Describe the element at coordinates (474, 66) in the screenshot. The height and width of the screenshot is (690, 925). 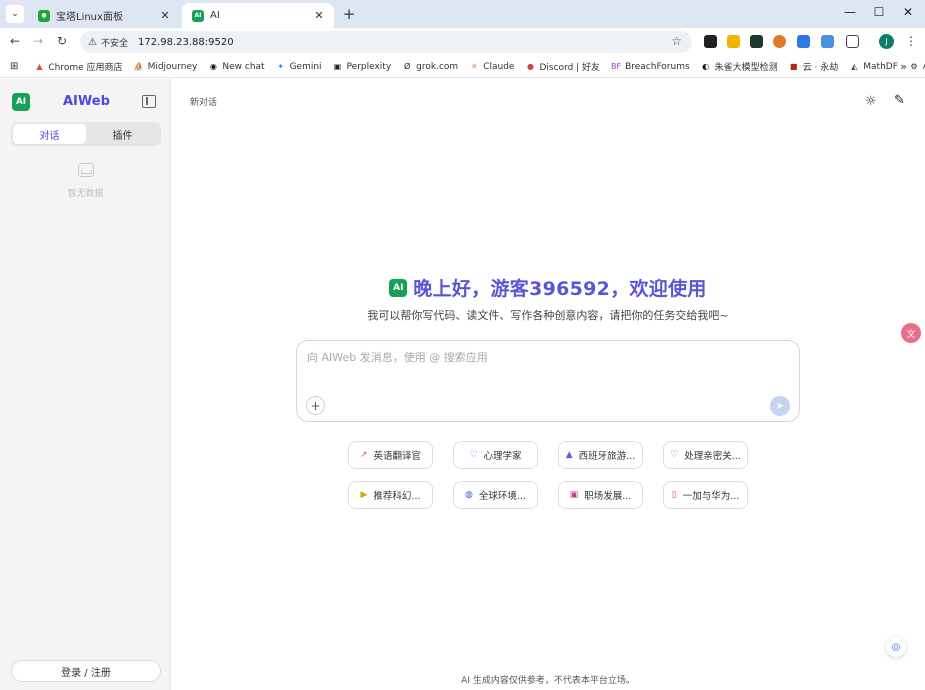
I see `bookmark-favicon-icon: ✳` at that location.